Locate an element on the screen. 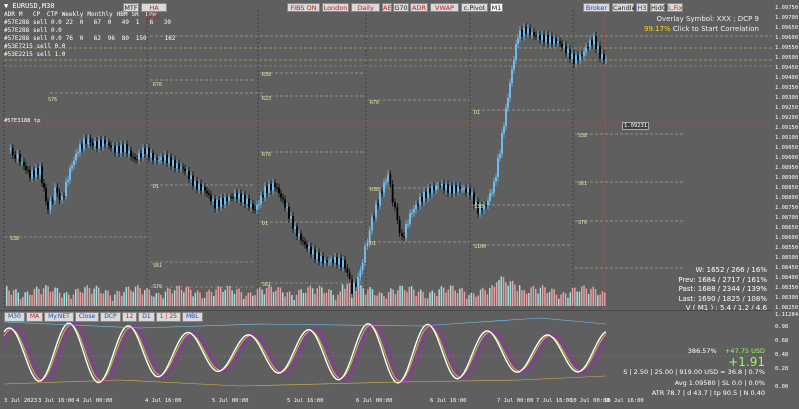 The width and height of the screenshot is (799, 409). toolbar-button-l-fix: L.Fix is located at coordinates (675, 7).